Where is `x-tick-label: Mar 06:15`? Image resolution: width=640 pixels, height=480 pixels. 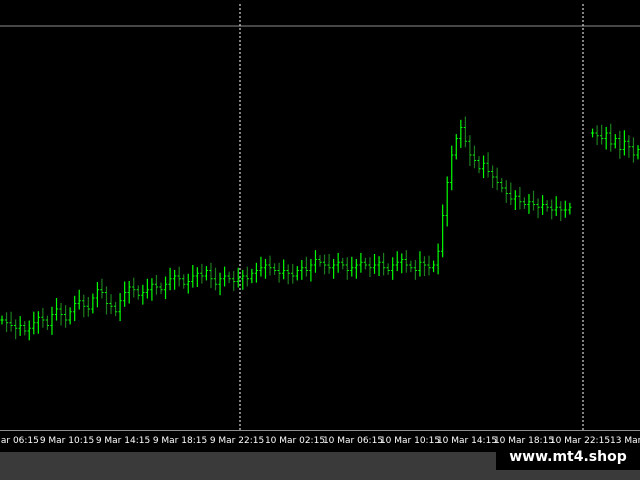 x-tick-label: Mar 06:15 is located at coordinates (19, 441).